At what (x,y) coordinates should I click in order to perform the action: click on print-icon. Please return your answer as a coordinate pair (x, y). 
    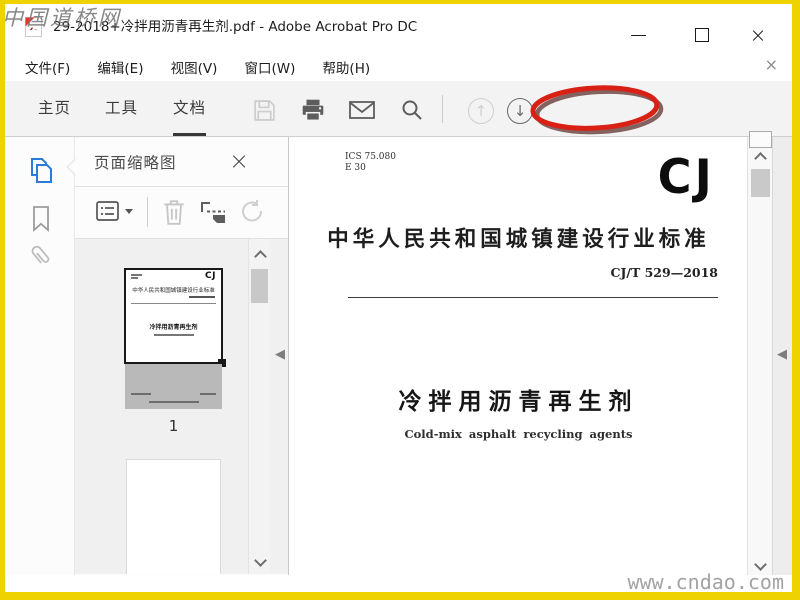
    Looking at the image, I should click on (313, 110).